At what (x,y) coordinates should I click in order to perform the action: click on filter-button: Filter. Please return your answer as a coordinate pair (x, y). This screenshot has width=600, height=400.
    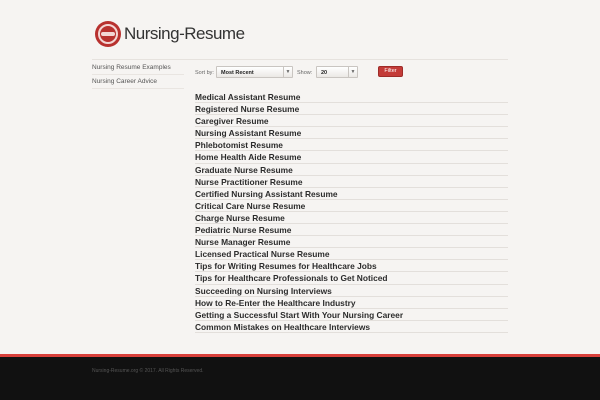
    Looking at the image, I should click on (390, 71).